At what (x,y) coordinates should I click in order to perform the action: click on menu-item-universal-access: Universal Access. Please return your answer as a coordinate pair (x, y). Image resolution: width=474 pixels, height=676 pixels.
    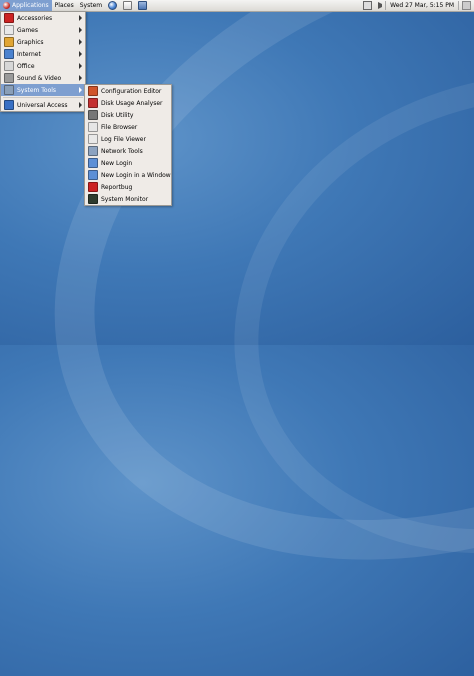
    Looking at the image, I should click on (43, 105).